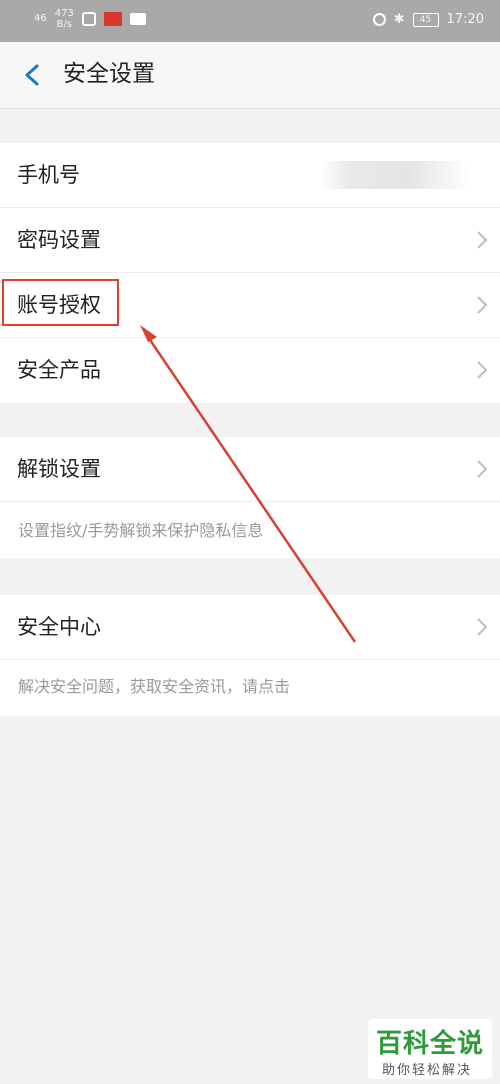  I want to click on row-label: 密码设置, so click(59, 240).